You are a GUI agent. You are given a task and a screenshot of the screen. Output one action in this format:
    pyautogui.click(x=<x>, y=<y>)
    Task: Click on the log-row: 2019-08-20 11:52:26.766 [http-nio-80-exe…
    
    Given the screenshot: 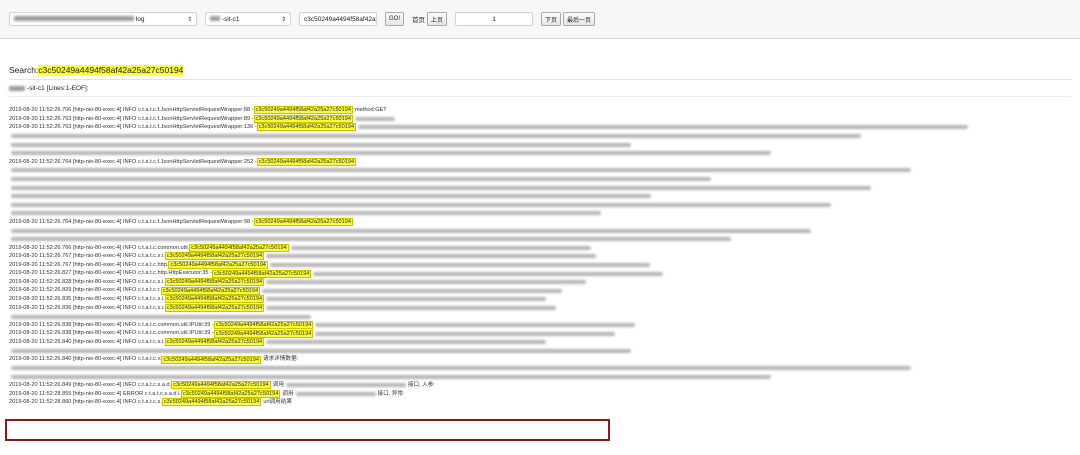 What is the action you would take?
    pyautogui.click(x=540, y=248)
    